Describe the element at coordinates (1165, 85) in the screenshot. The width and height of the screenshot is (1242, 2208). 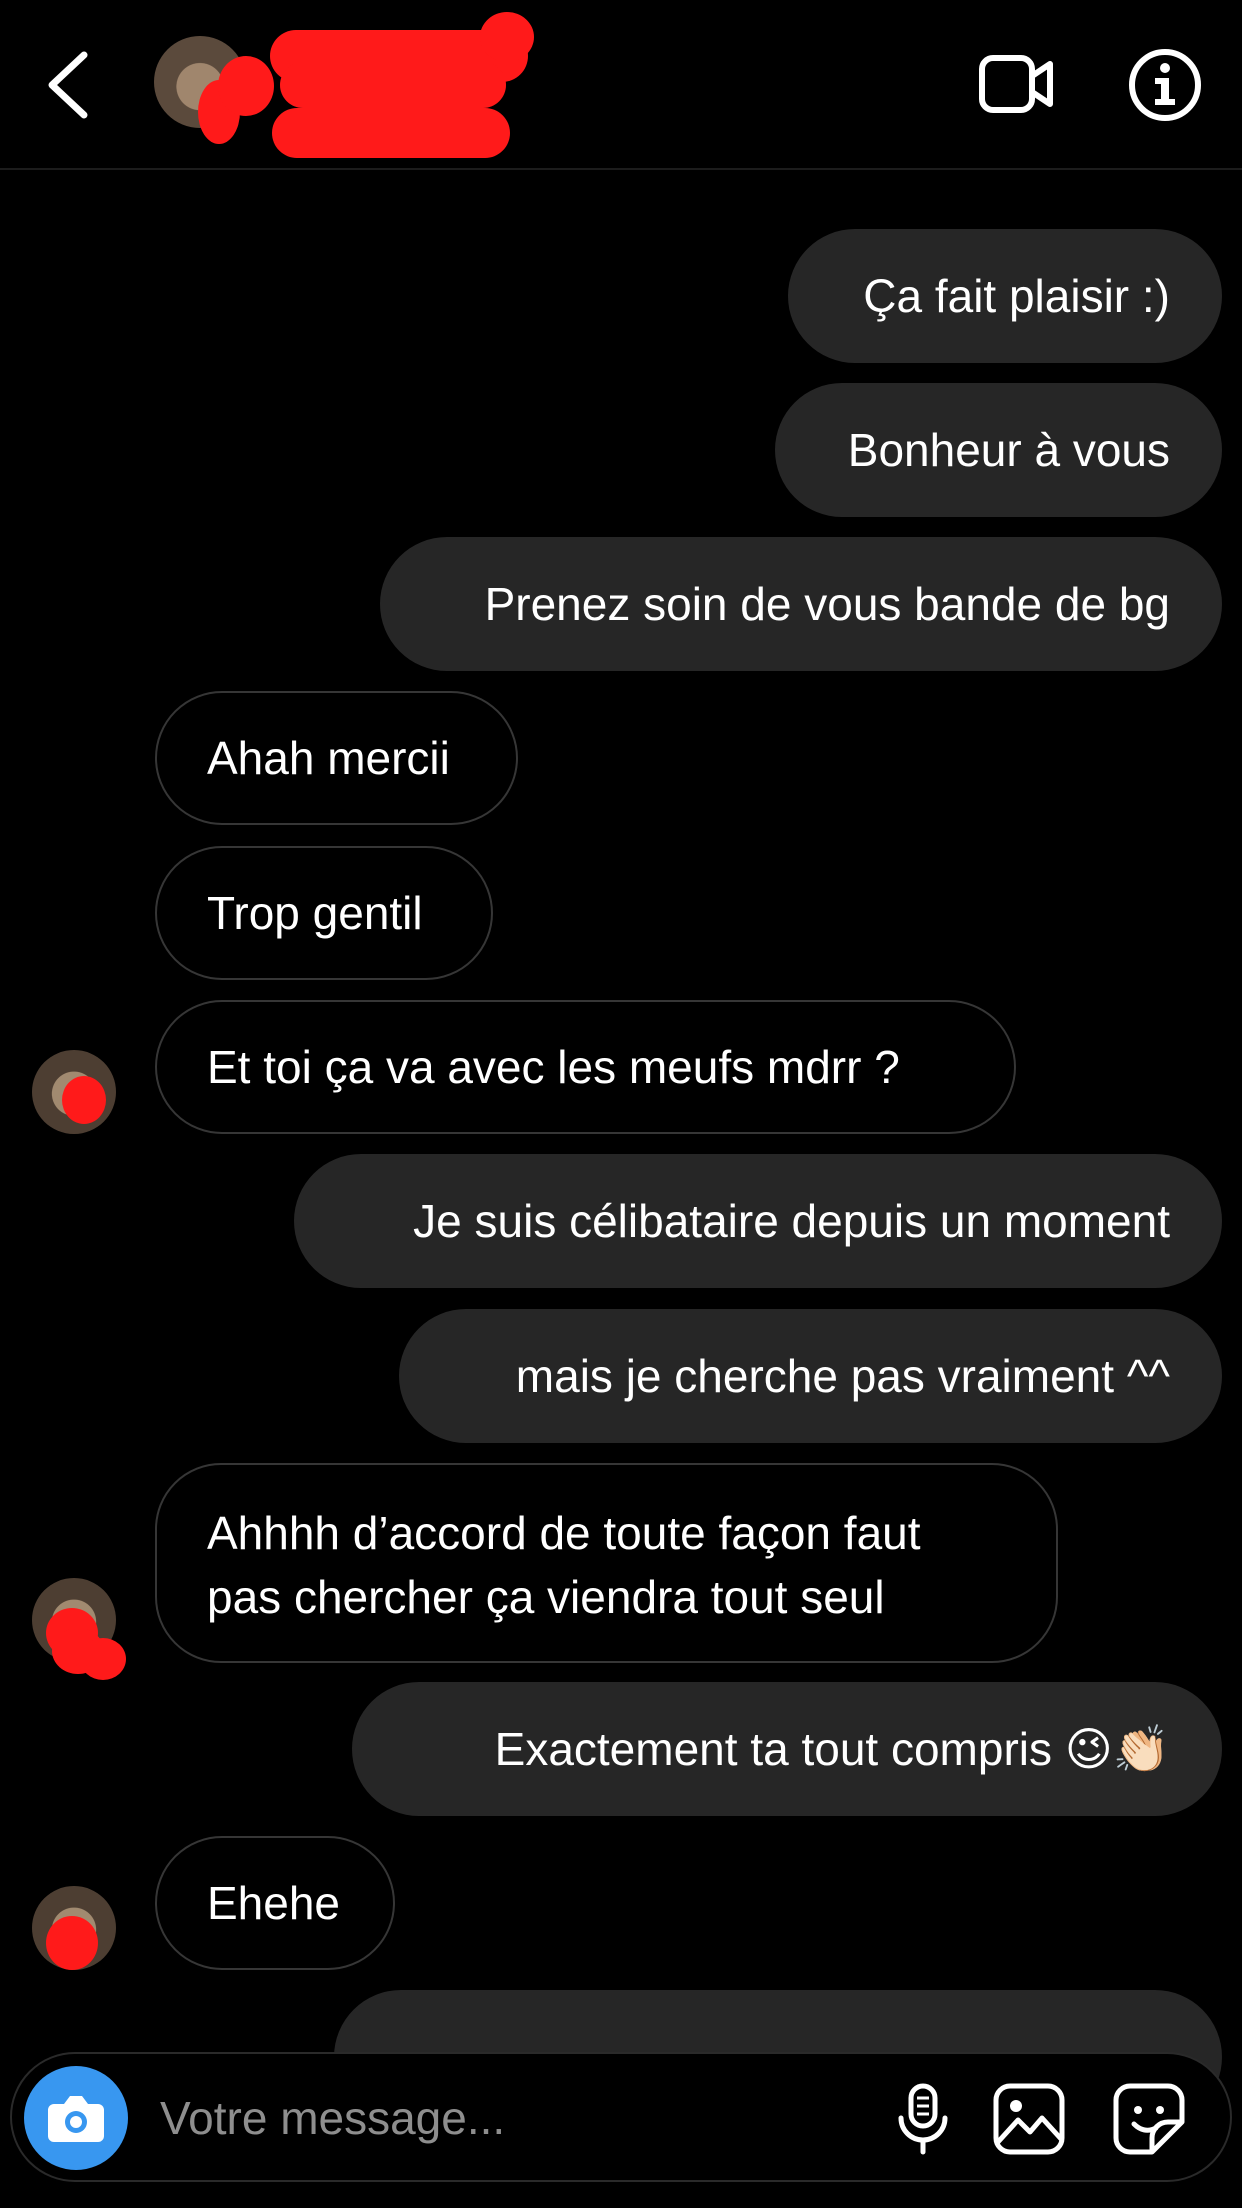
I see `info-icon` at that location.